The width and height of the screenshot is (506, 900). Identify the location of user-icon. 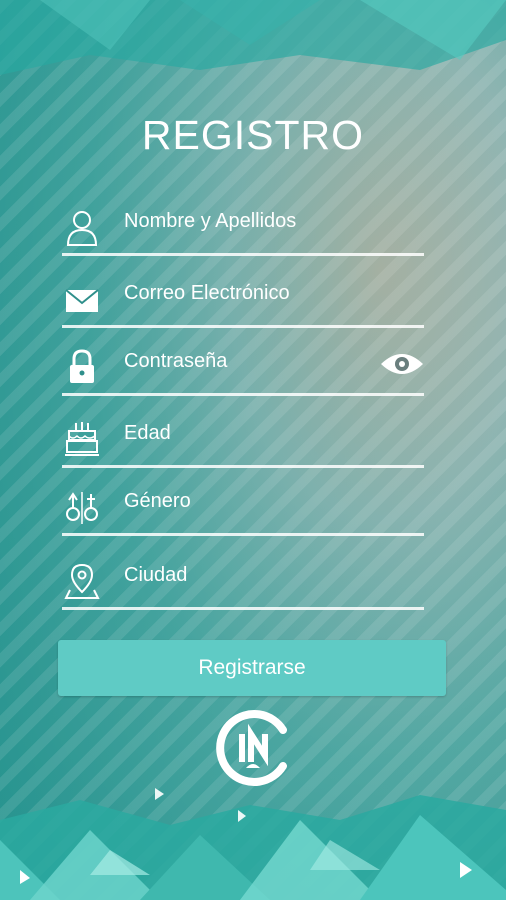
(82, 228).